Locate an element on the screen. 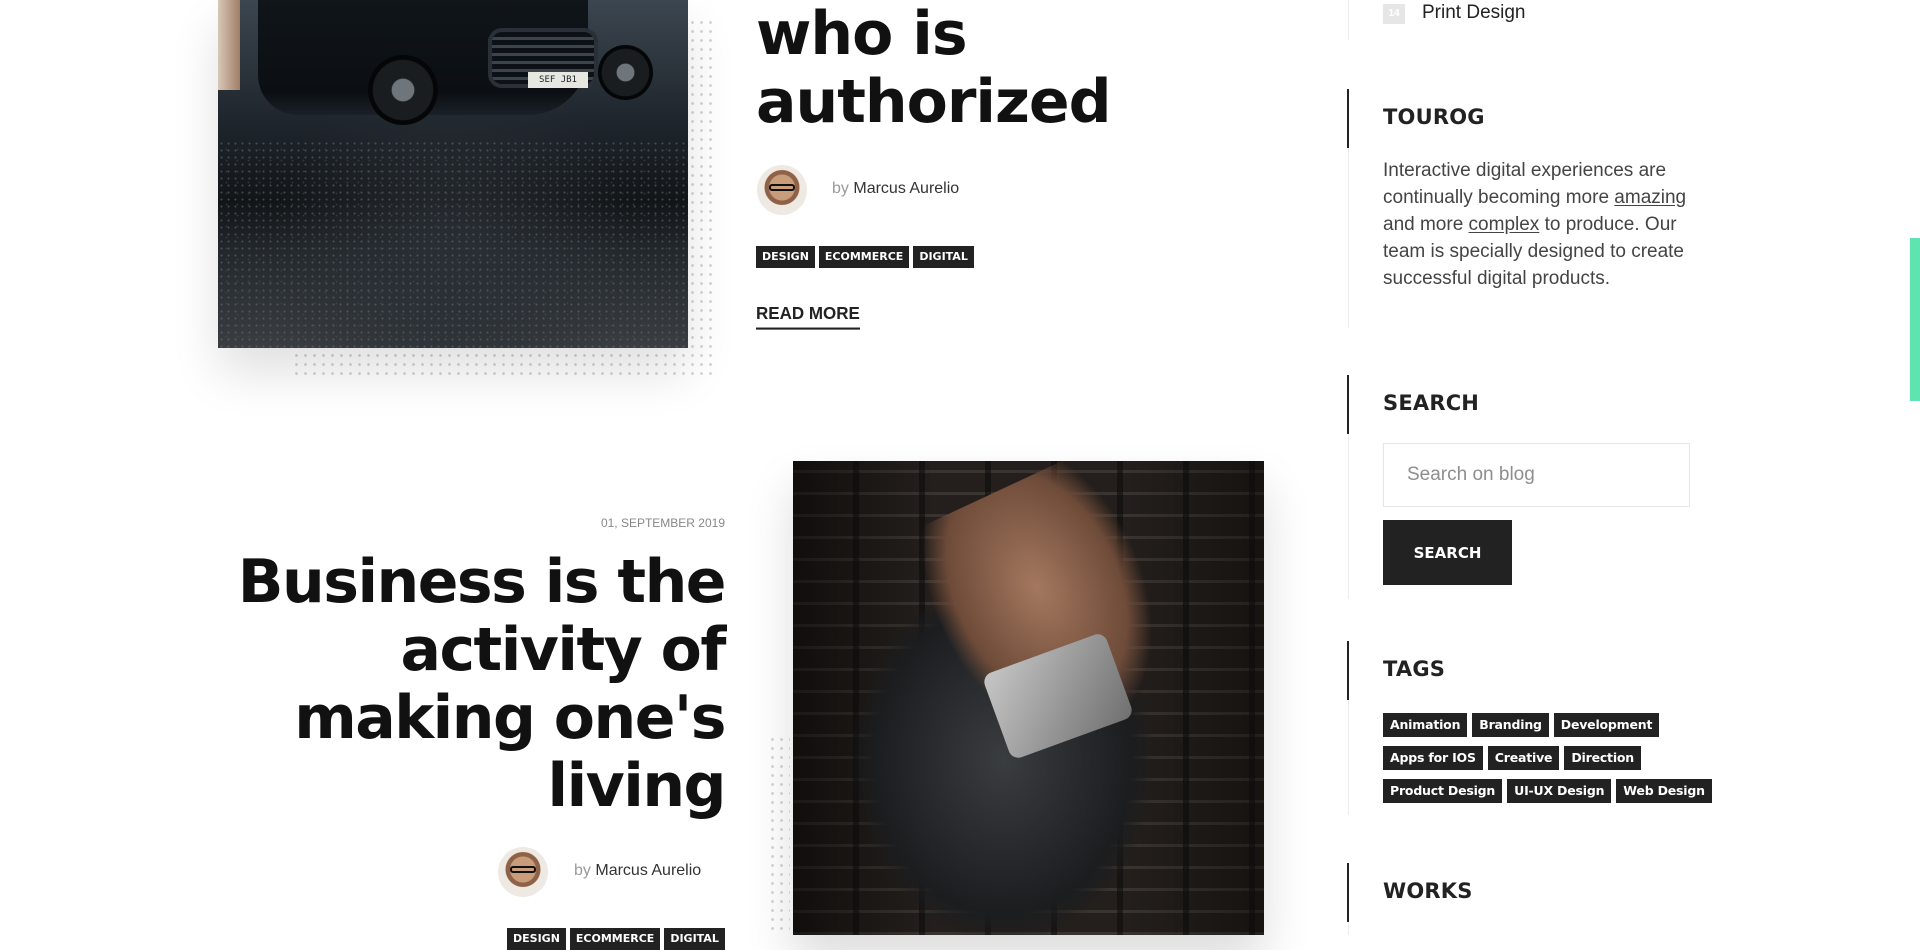 This screenshot has width=1920, height=950. tag-apps-for-ios: Apps for IOS is located at coordinates (1433, 758).